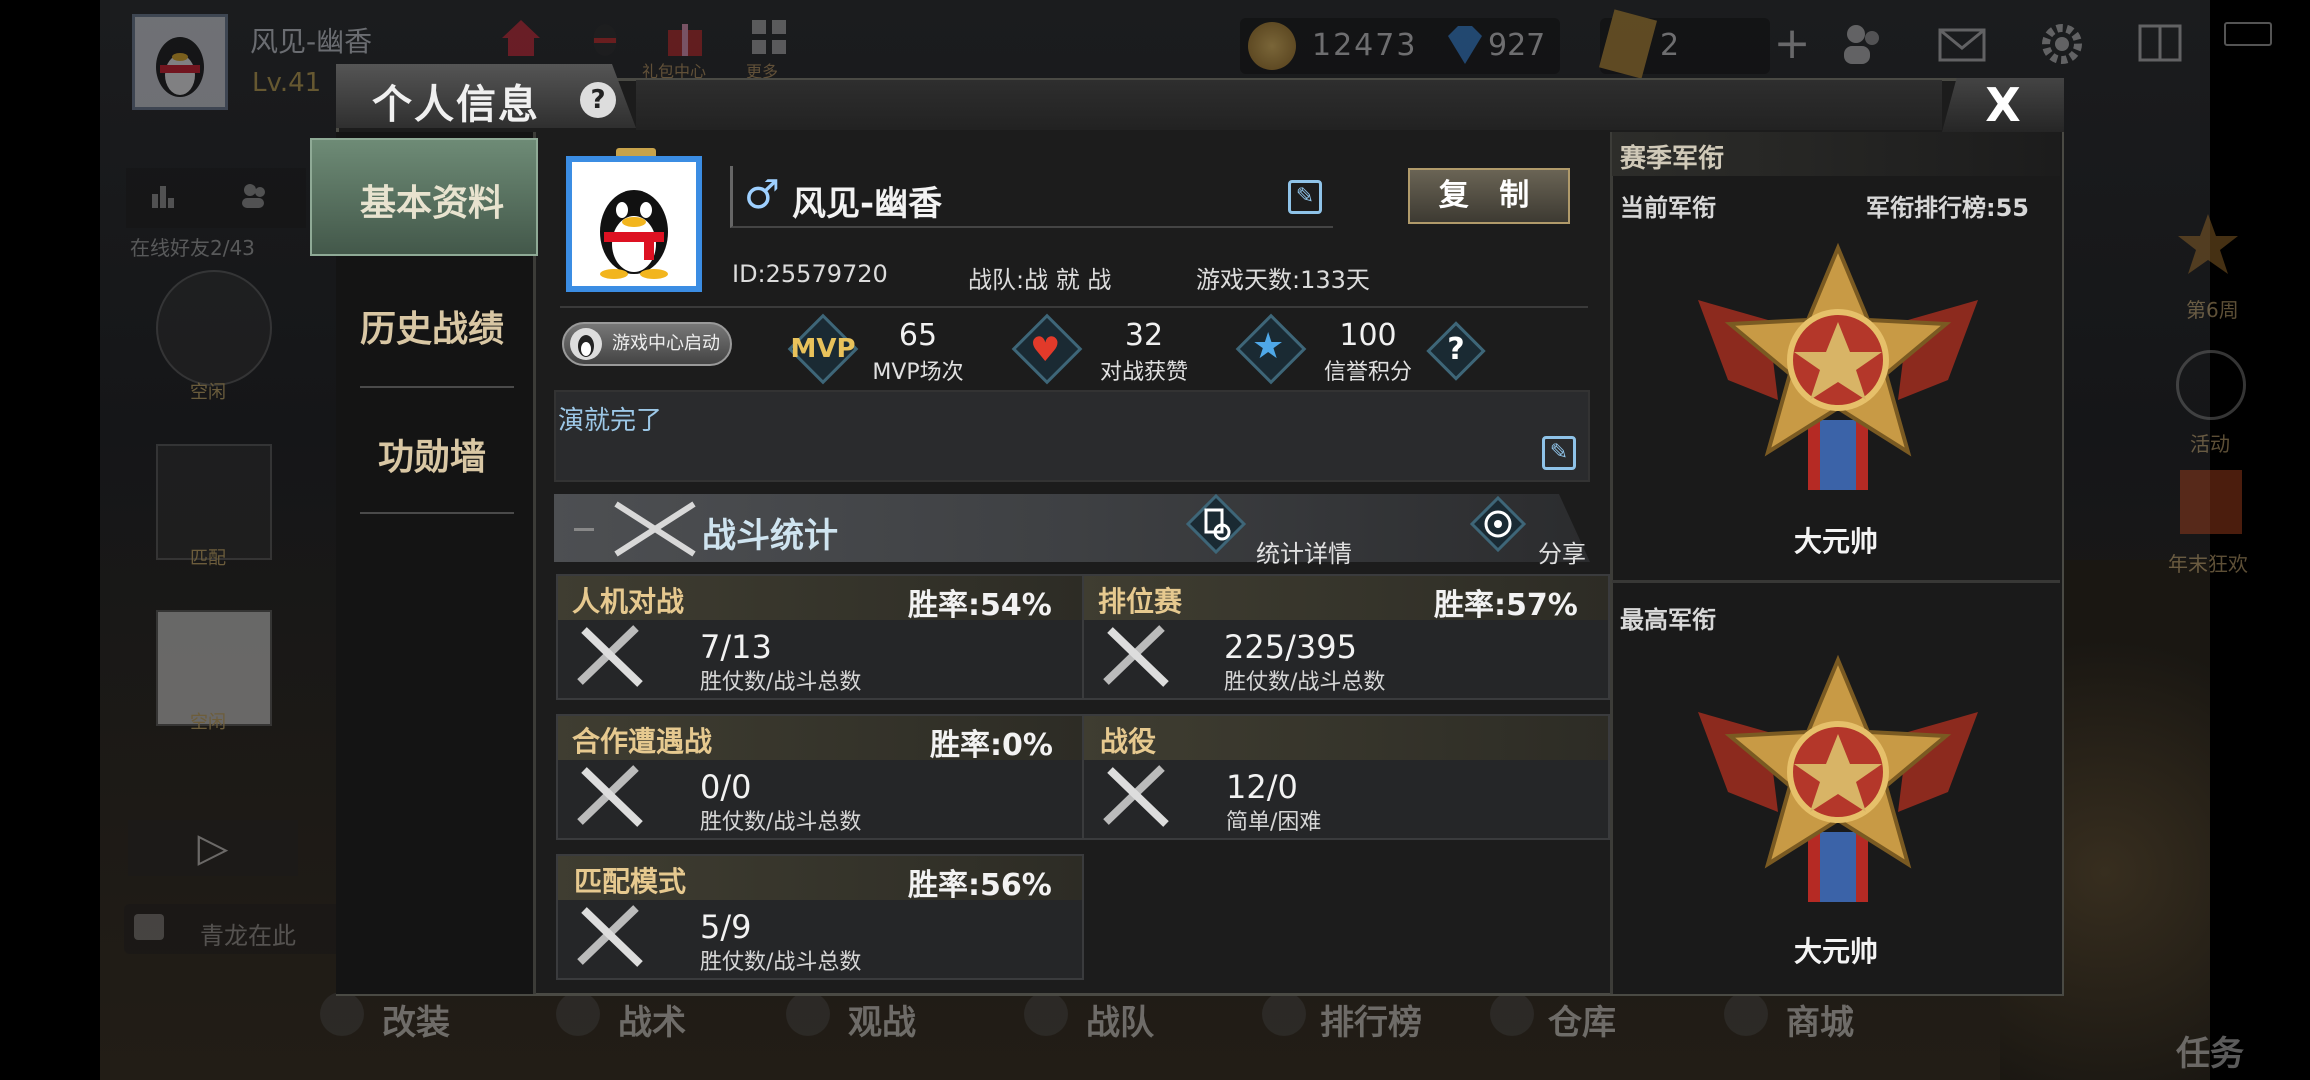 The height and width of the screenshot is (1080, 2310). Describe the element at coordinates (1045, 350) in the screenshot. I see `heart-glyph: ♥` at that location.